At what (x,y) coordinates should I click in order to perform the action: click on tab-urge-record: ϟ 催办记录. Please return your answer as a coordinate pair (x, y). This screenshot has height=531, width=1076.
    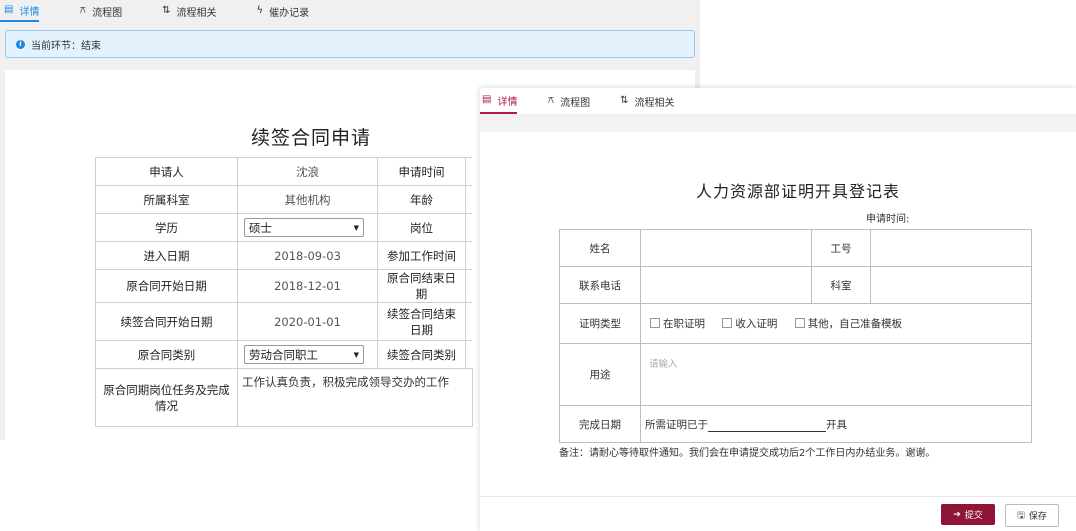
    Looking at the image, I should click on (283, 11).